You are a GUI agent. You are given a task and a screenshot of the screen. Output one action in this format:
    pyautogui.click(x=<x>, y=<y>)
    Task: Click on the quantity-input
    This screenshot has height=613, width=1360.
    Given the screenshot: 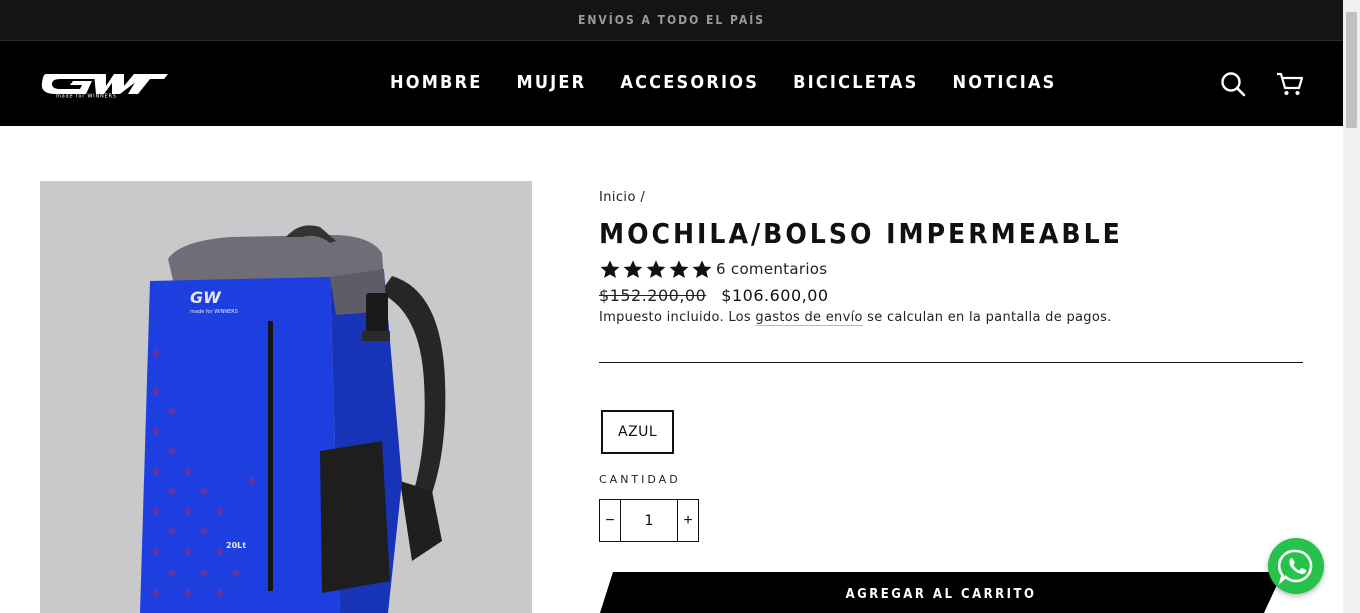 What is the action you would take?
    pyautogui.click(x=649, y=520)
    